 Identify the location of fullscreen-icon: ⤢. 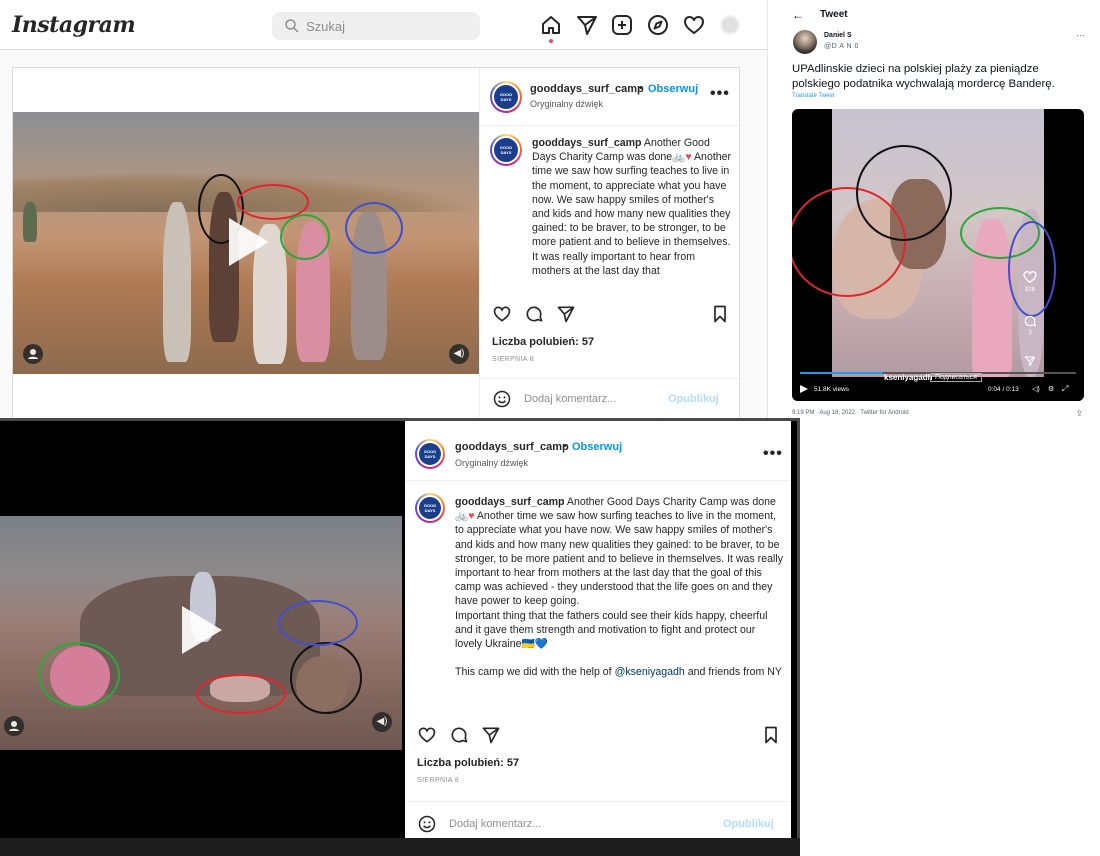
(1065, 389).